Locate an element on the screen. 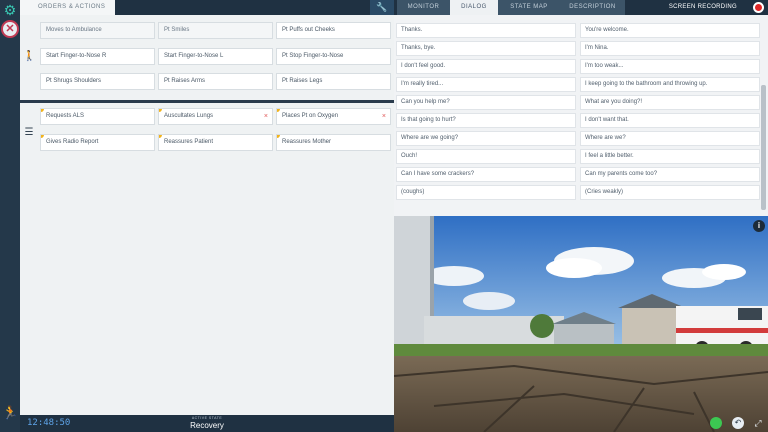 The height and width of the screenshot is (432, 768). action-label: Requests ALS is located at coordinates (65, 116).